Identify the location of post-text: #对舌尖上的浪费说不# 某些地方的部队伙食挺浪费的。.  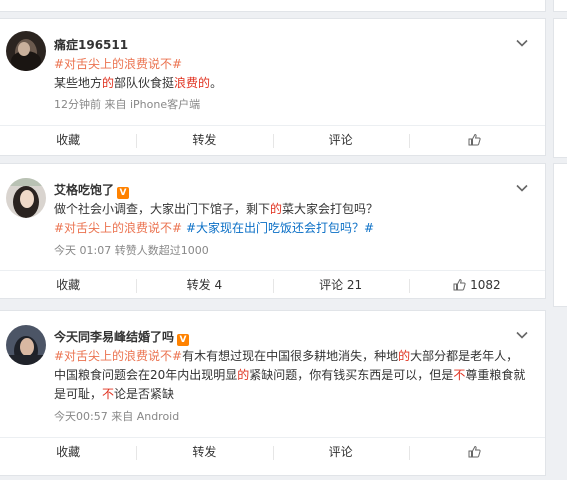
(292, 74).